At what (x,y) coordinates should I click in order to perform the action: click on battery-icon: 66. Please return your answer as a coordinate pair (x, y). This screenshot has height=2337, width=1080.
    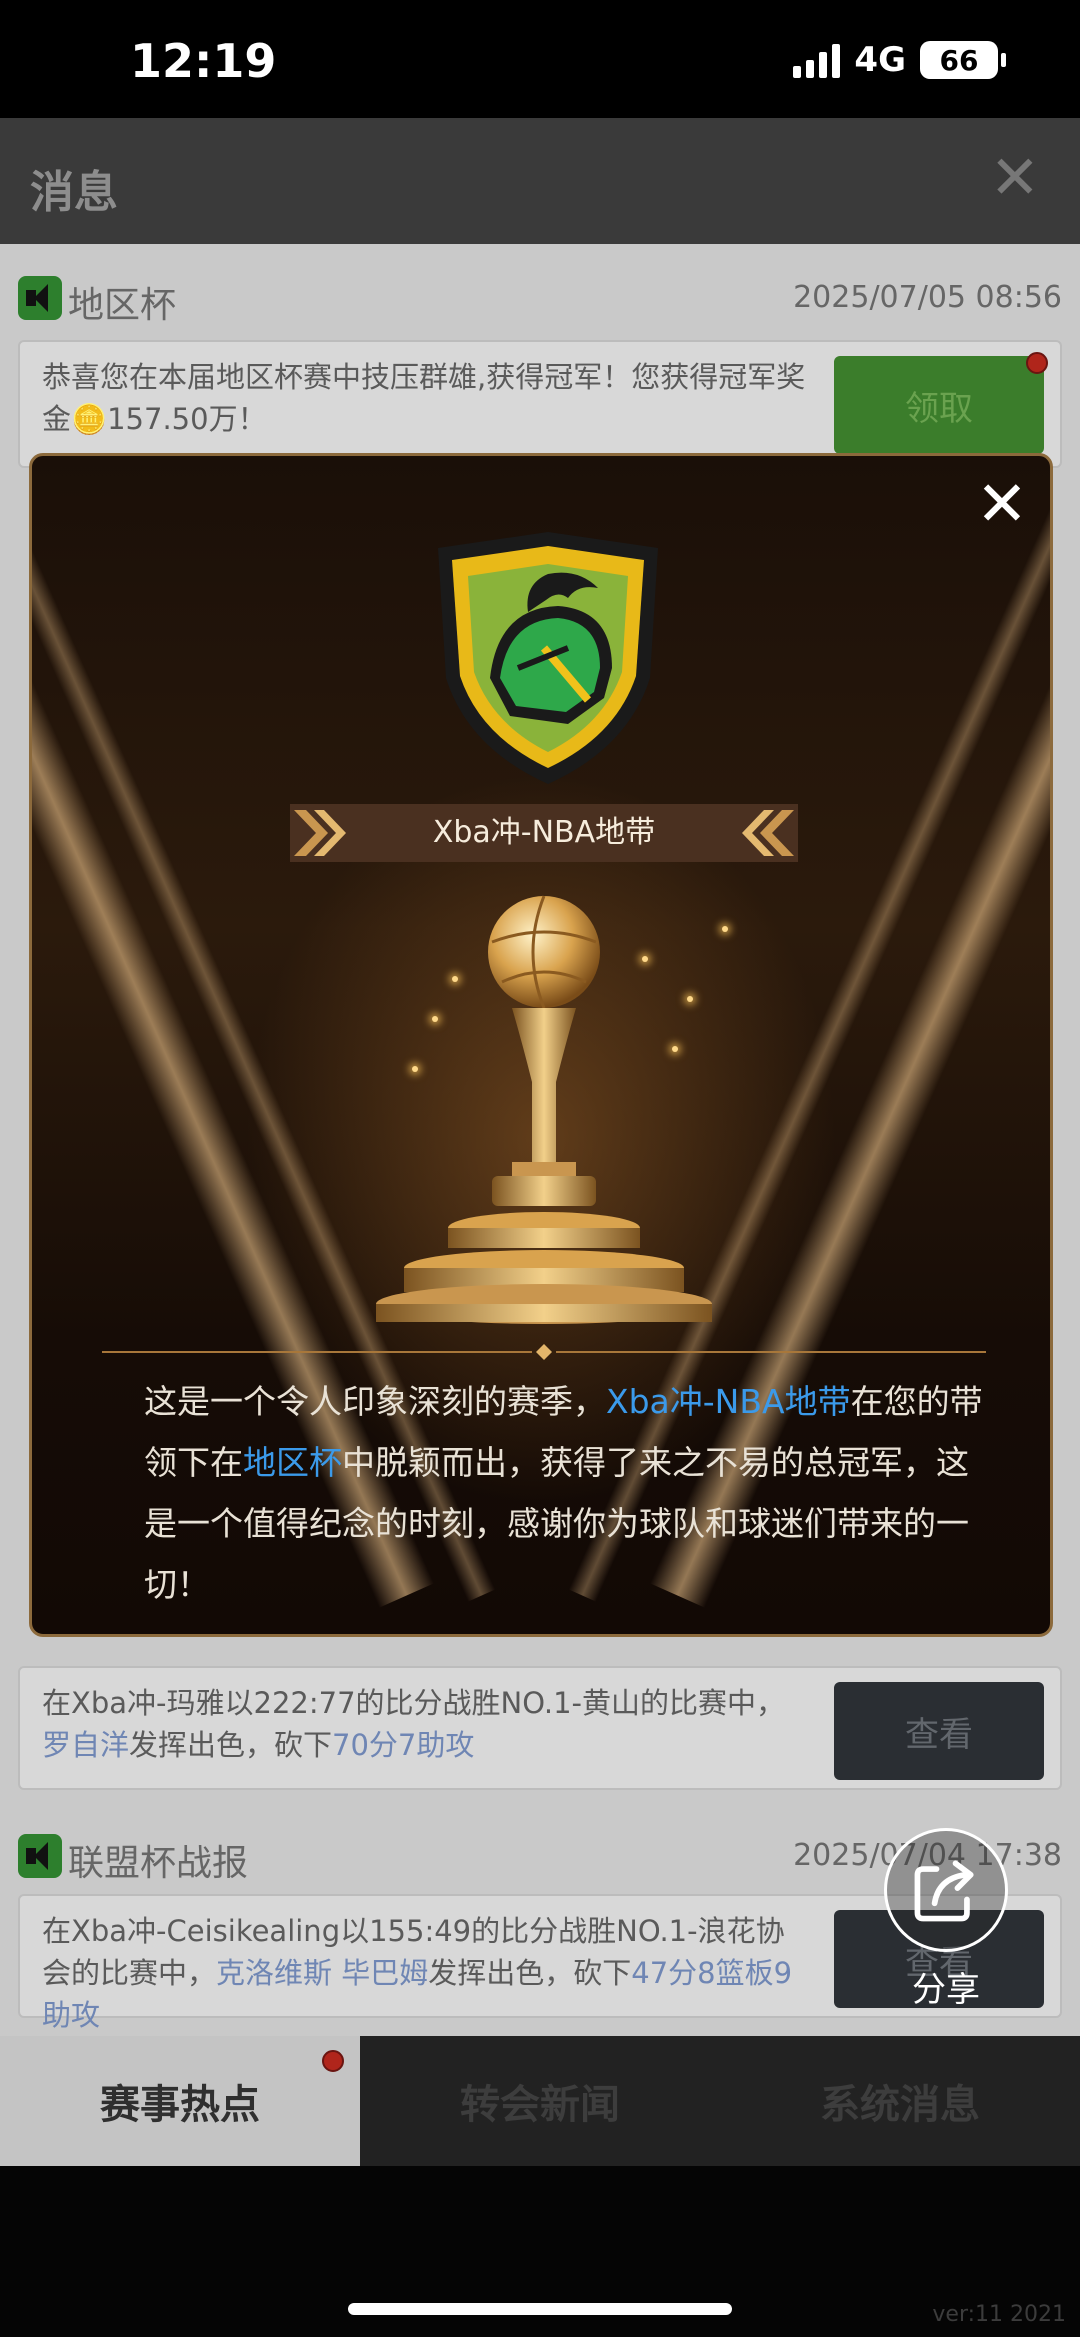
    Looking at the image, I should click on (963, 60).